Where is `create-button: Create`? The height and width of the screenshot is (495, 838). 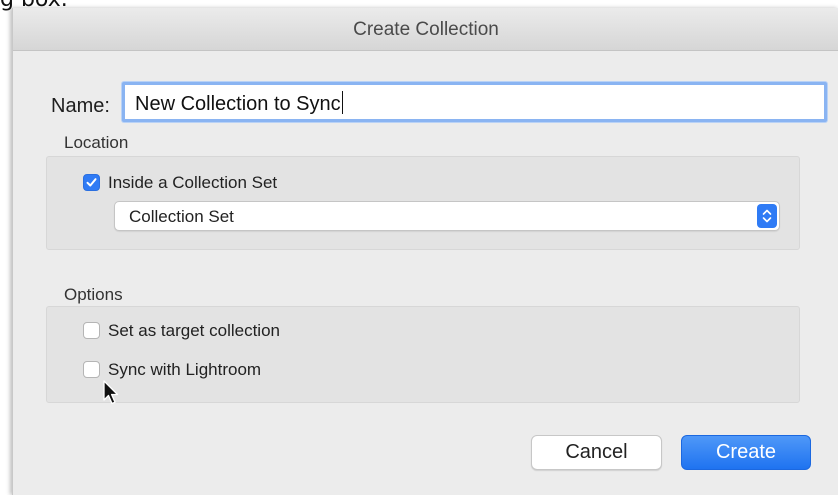
create-button: Create is located at coordinates (746, 452).